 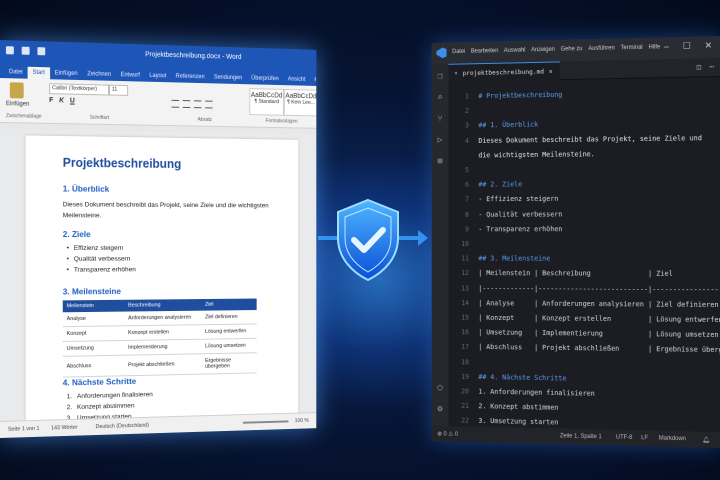 I want to click on style-standard: AaBbCcDd ¶ Standard, so click(x=266, y=102).